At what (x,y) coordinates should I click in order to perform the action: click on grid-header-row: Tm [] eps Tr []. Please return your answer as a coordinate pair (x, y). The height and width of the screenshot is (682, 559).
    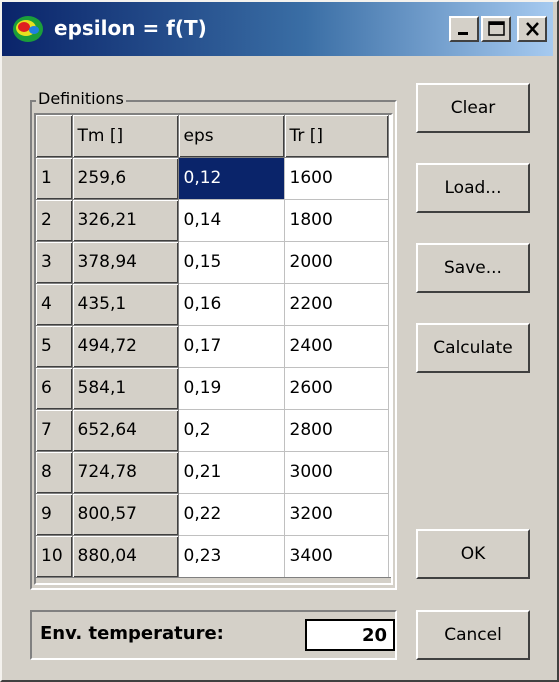
    Looking at the image, I should click on (212, 136).